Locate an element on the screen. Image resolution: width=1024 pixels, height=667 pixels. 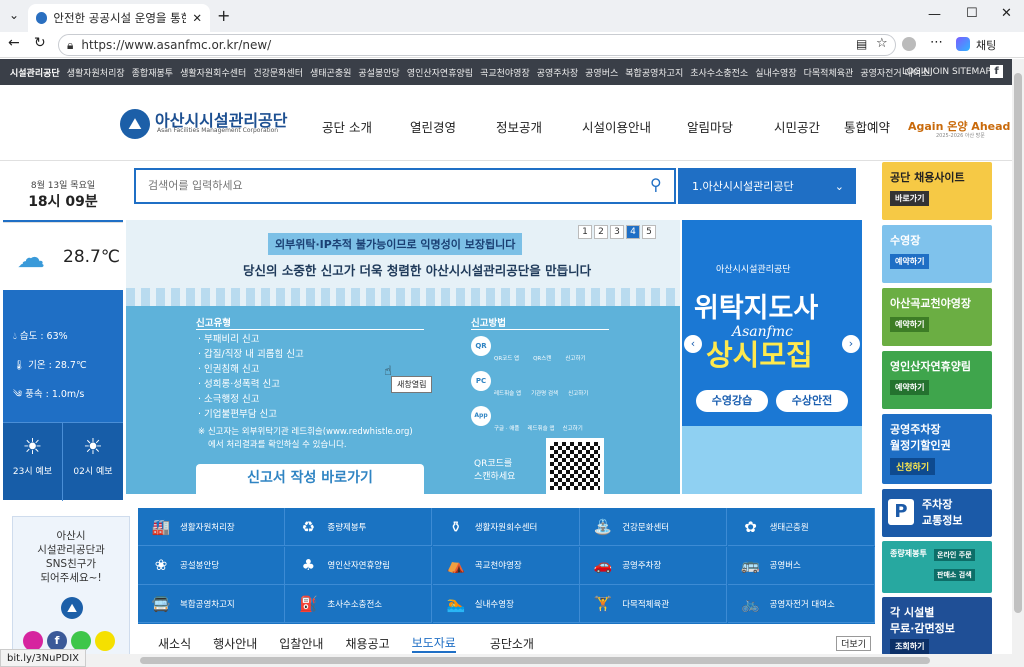
facility-link: ✿ 생태곤충원 is located at coordinates (801, 527).